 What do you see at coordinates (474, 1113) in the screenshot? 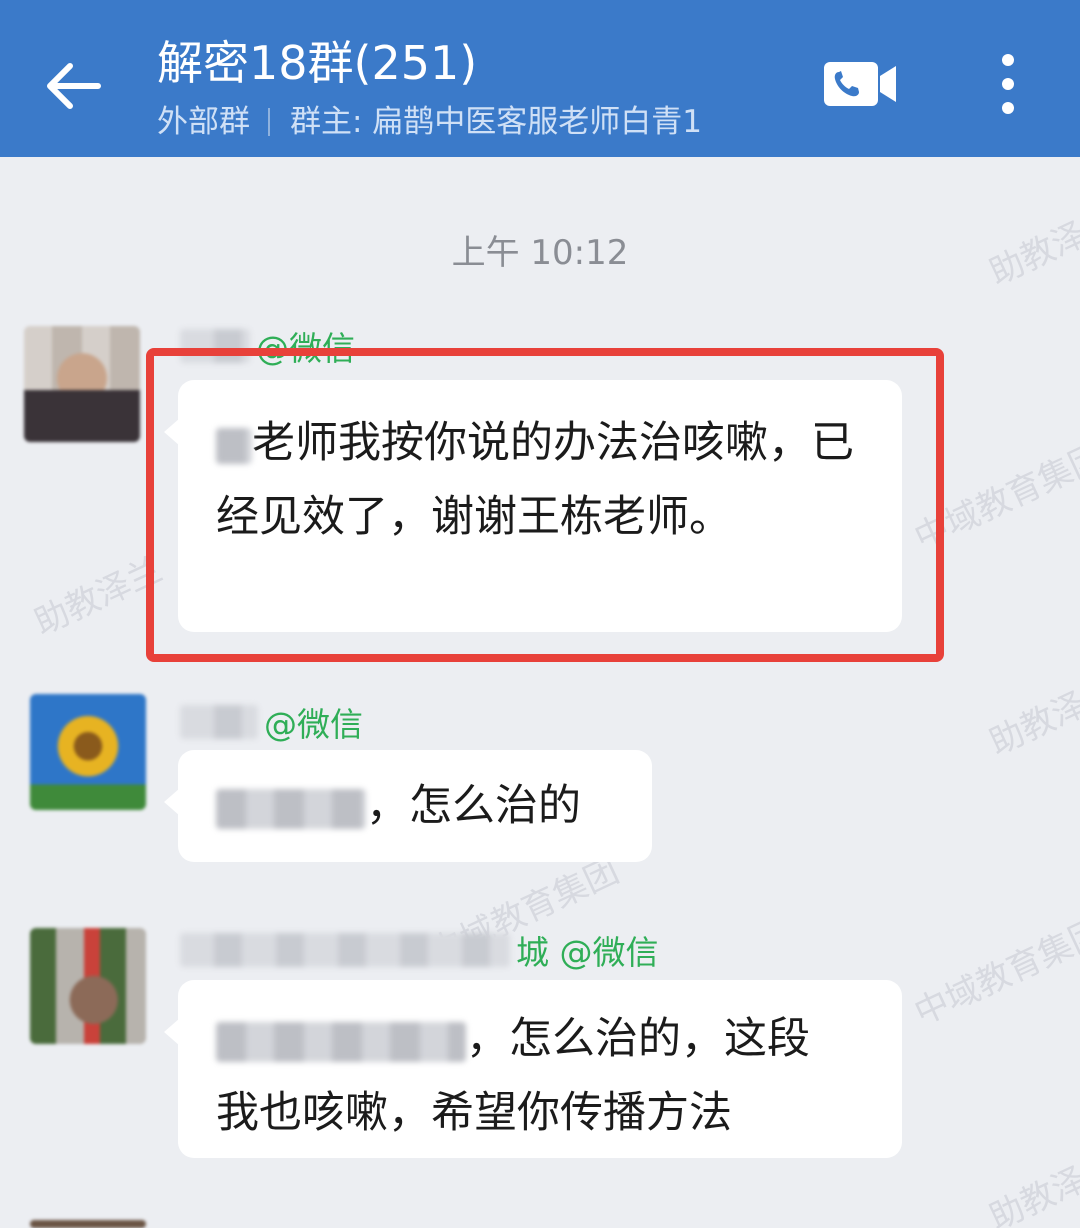
I see `message-line: 我也咳嗽，希望你传播方法` at bounding box center [474, 1113].